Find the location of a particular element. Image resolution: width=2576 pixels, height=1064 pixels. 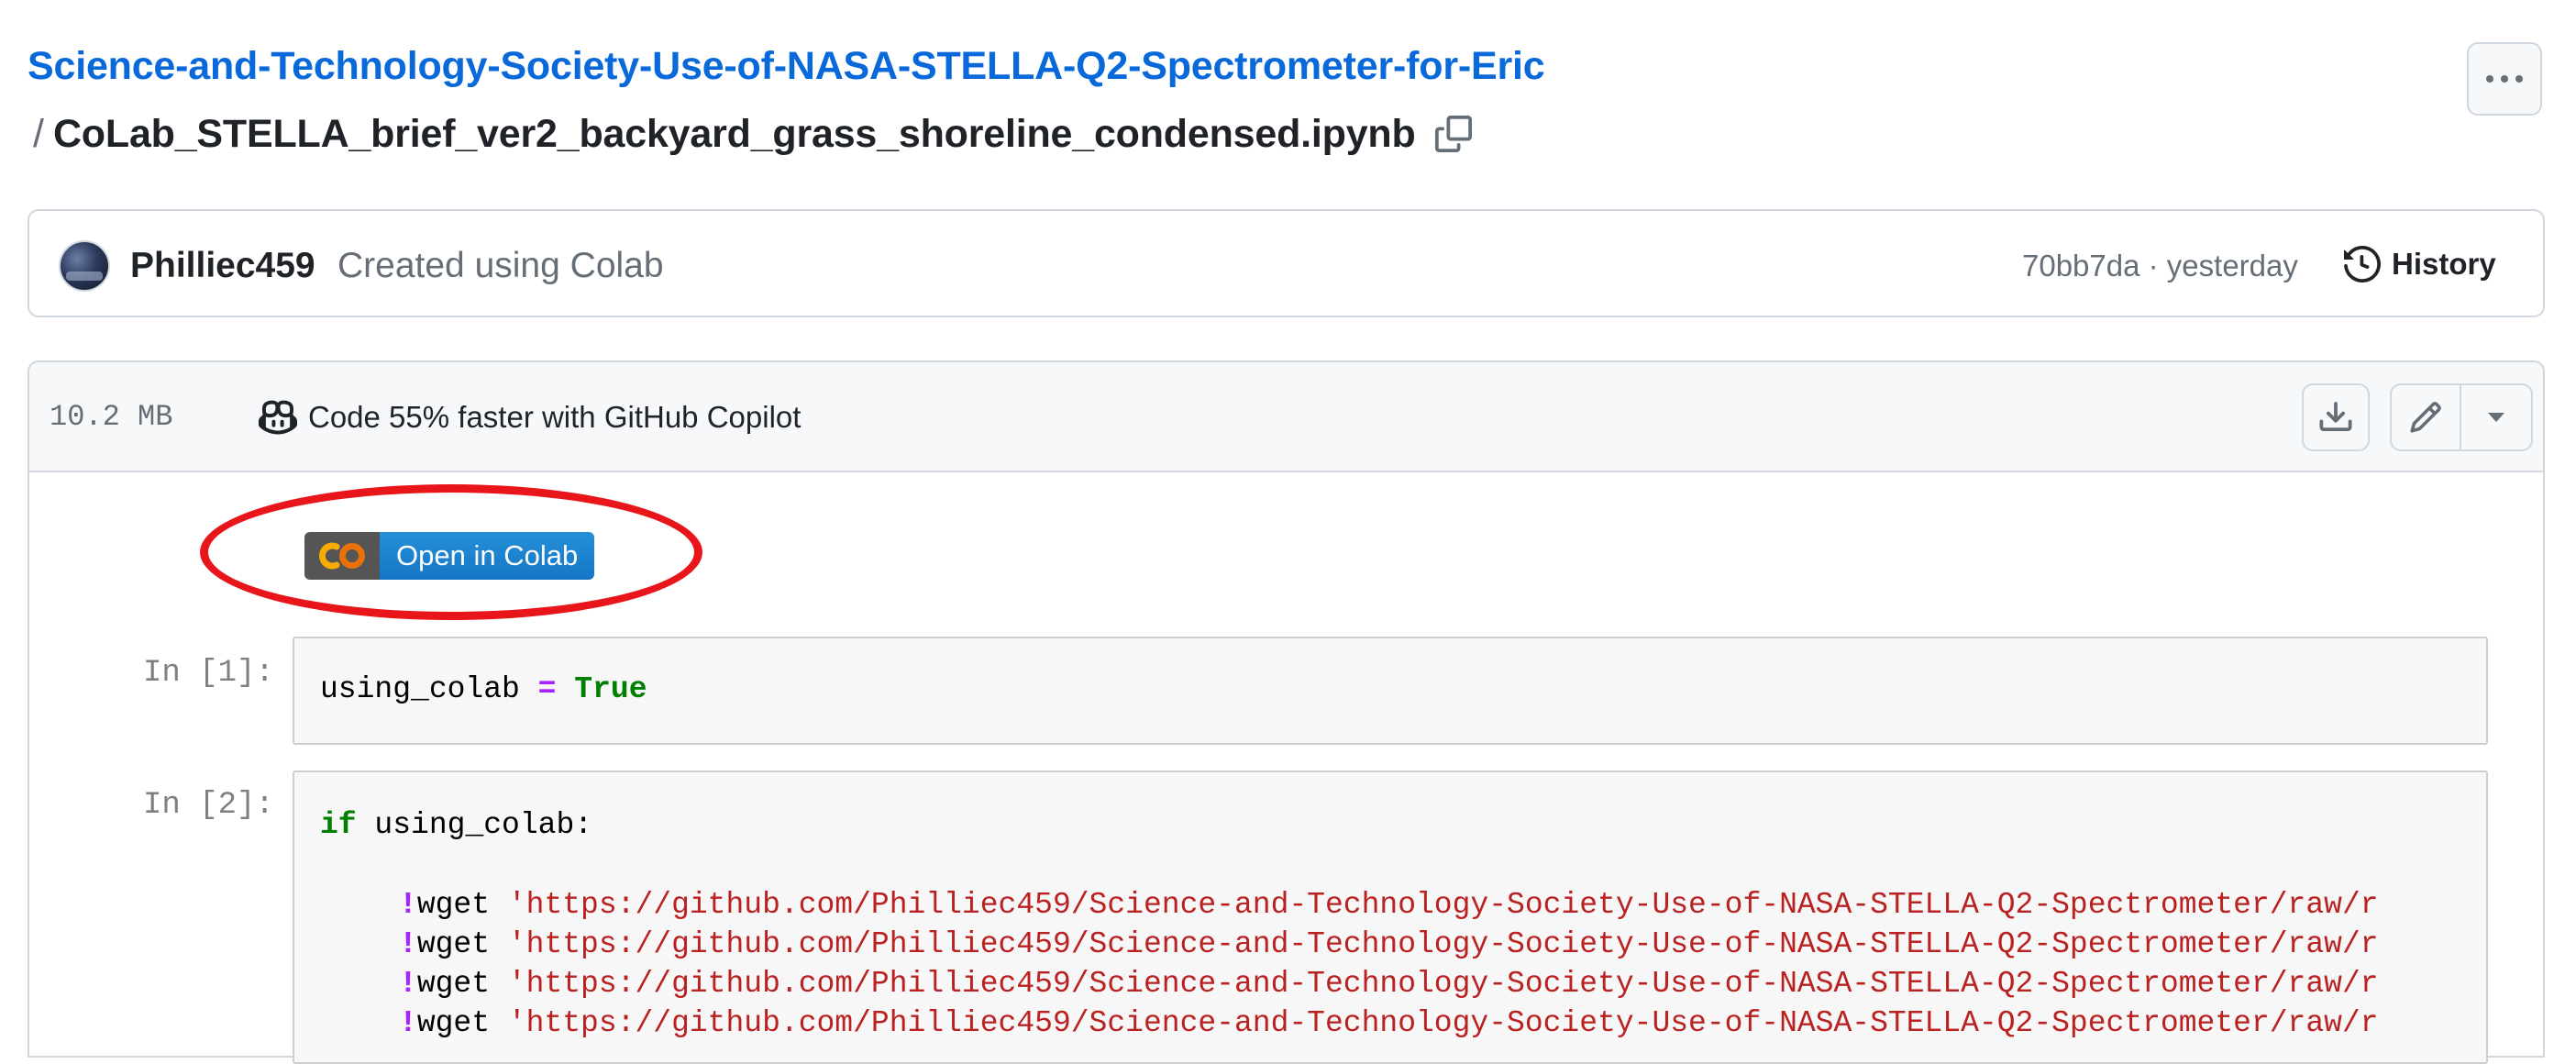

avatar is located at coordinates (84, 266).